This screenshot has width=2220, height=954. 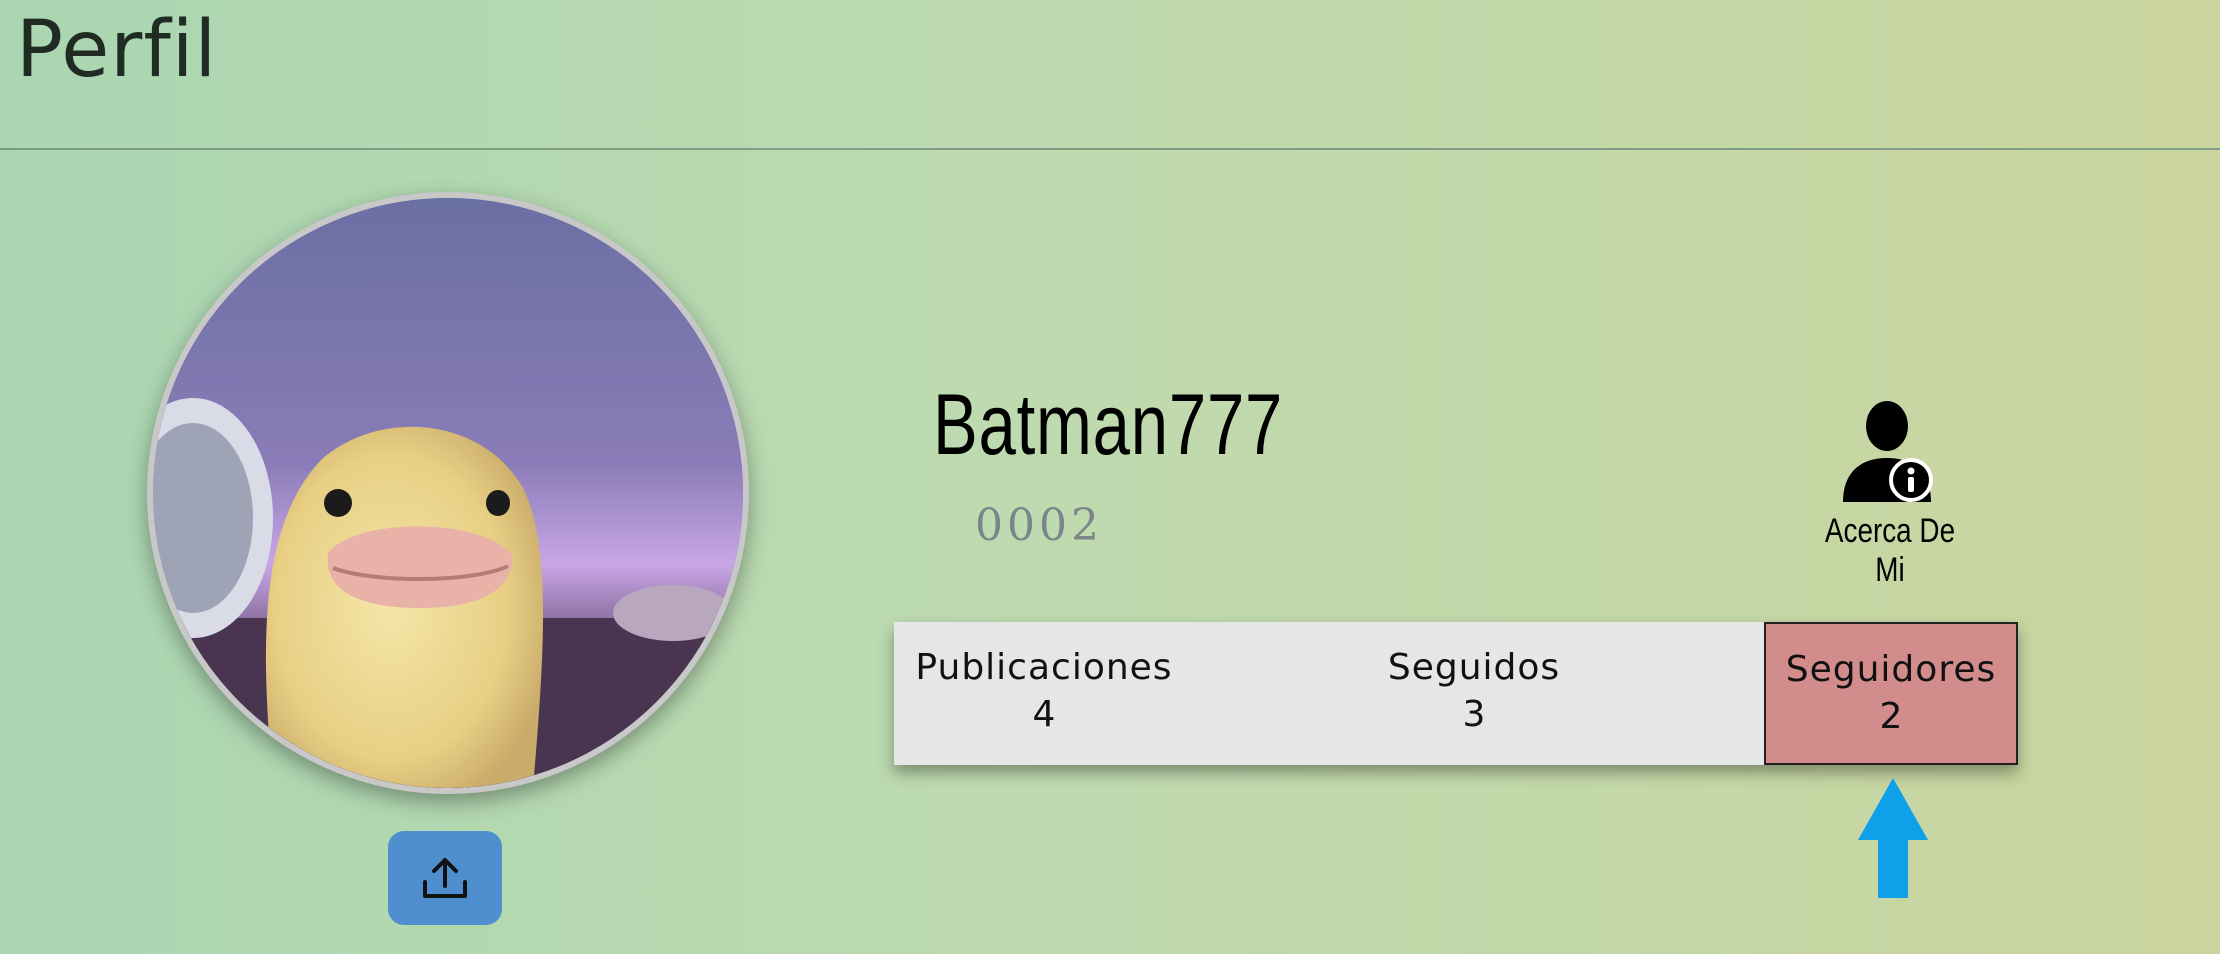 What do you see at coordinates (117, 50) in the screenshot?
I see `page-title: Perfil` at bounding box center [117, 50].